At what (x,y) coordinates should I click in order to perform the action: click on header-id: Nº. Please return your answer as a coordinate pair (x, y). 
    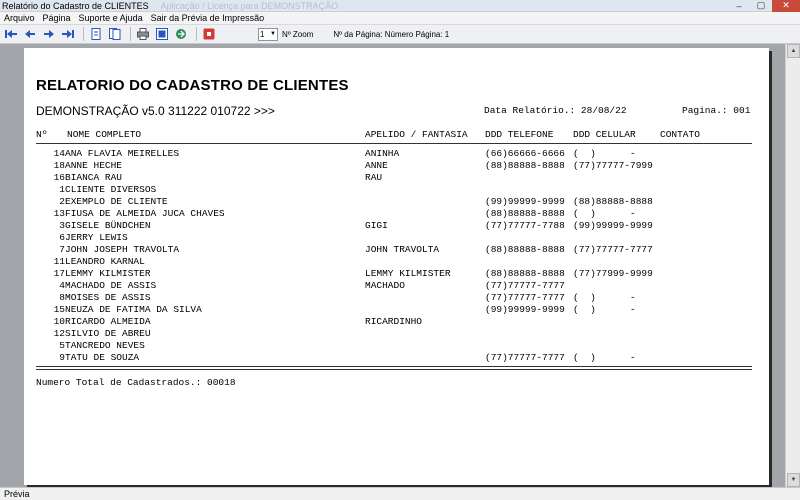
    Looking at the image, I should click on (42, 134).